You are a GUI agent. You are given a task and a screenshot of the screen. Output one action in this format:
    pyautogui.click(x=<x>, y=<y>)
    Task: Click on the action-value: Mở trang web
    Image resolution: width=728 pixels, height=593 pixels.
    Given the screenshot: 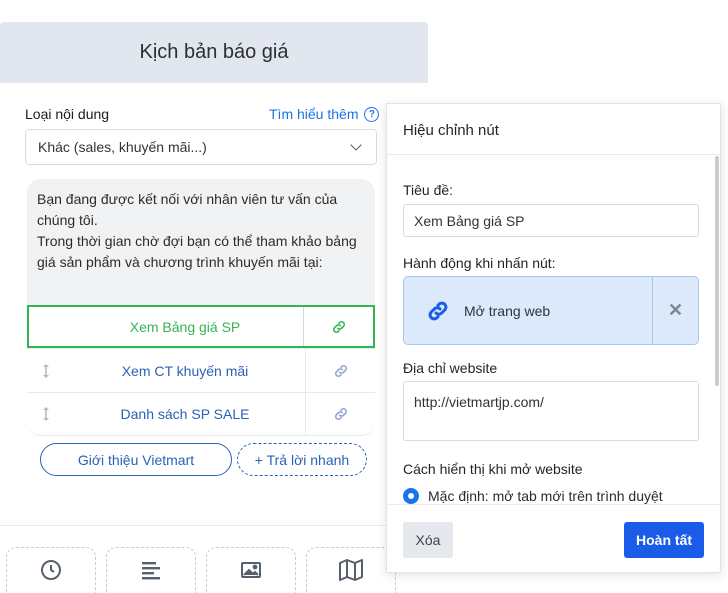 What is the action you would take?
    pyautogui.click(x=507, y=310)
    